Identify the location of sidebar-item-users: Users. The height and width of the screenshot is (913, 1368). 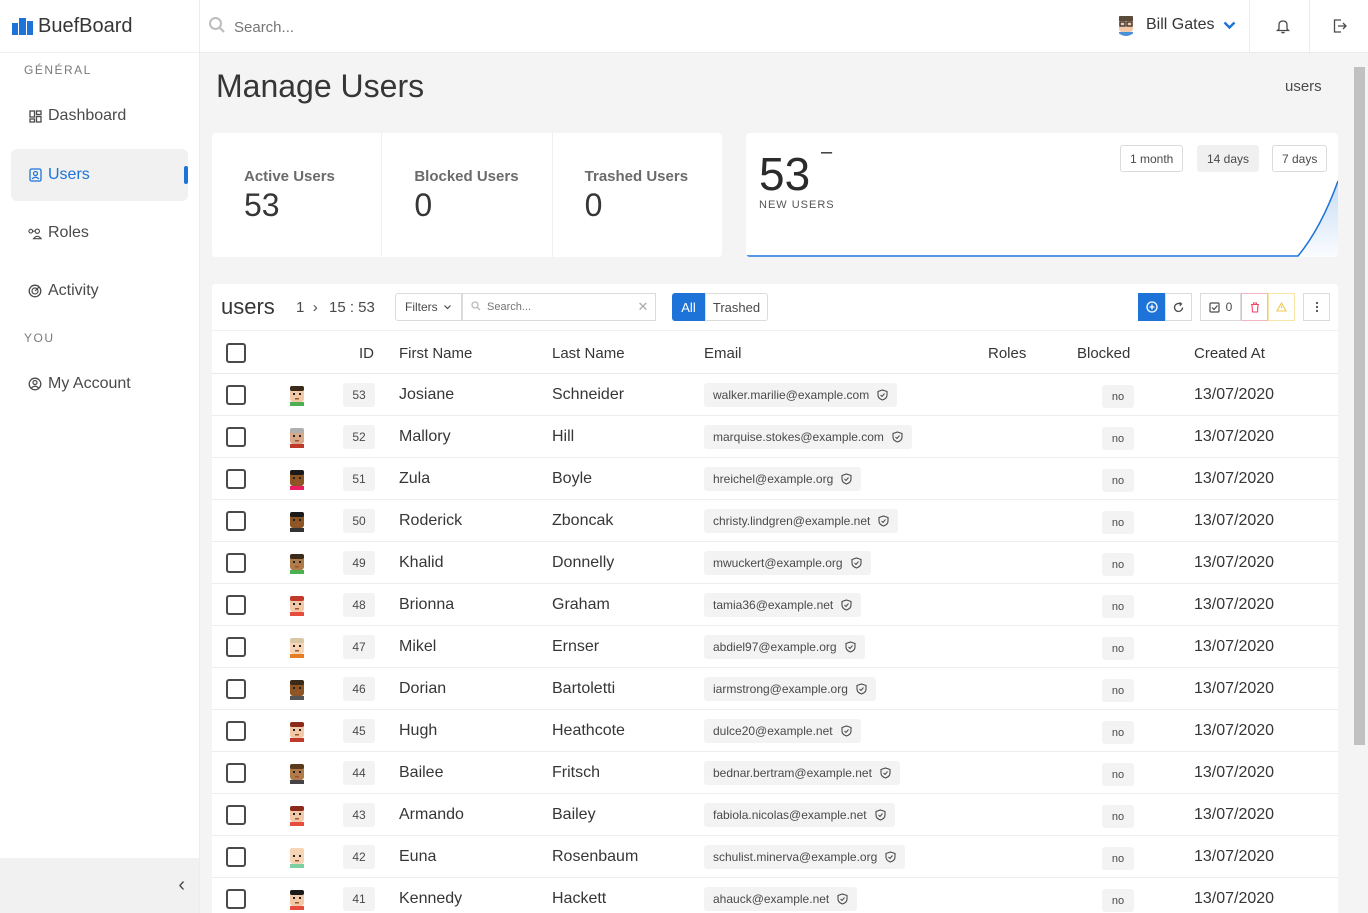
(99, 175).